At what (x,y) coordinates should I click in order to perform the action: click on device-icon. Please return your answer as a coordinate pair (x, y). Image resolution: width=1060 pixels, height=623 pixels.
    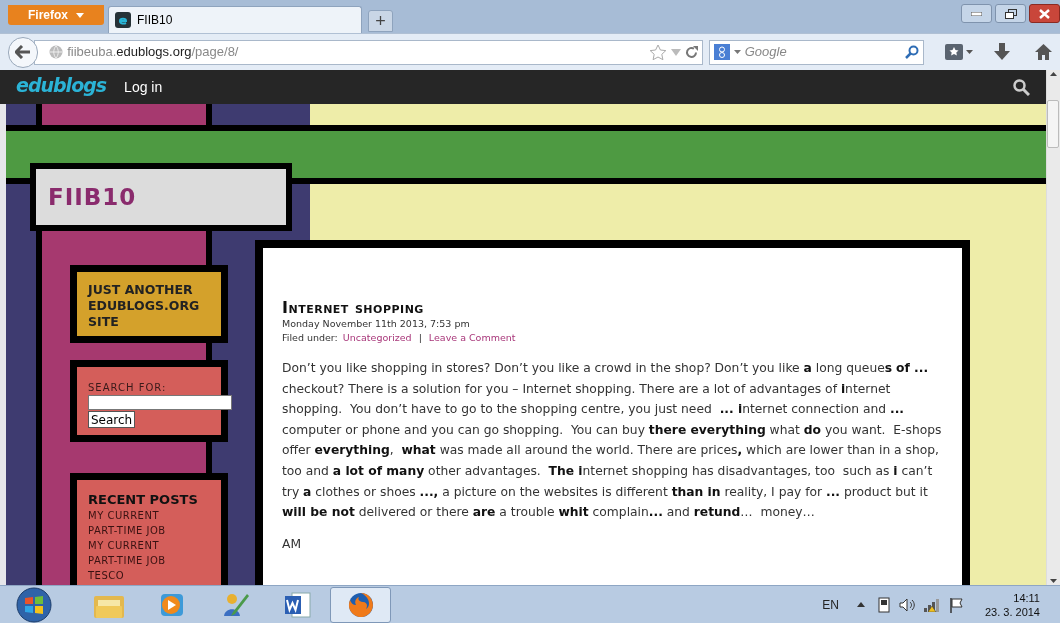
    Looking at the image, I should click on (883, 604).